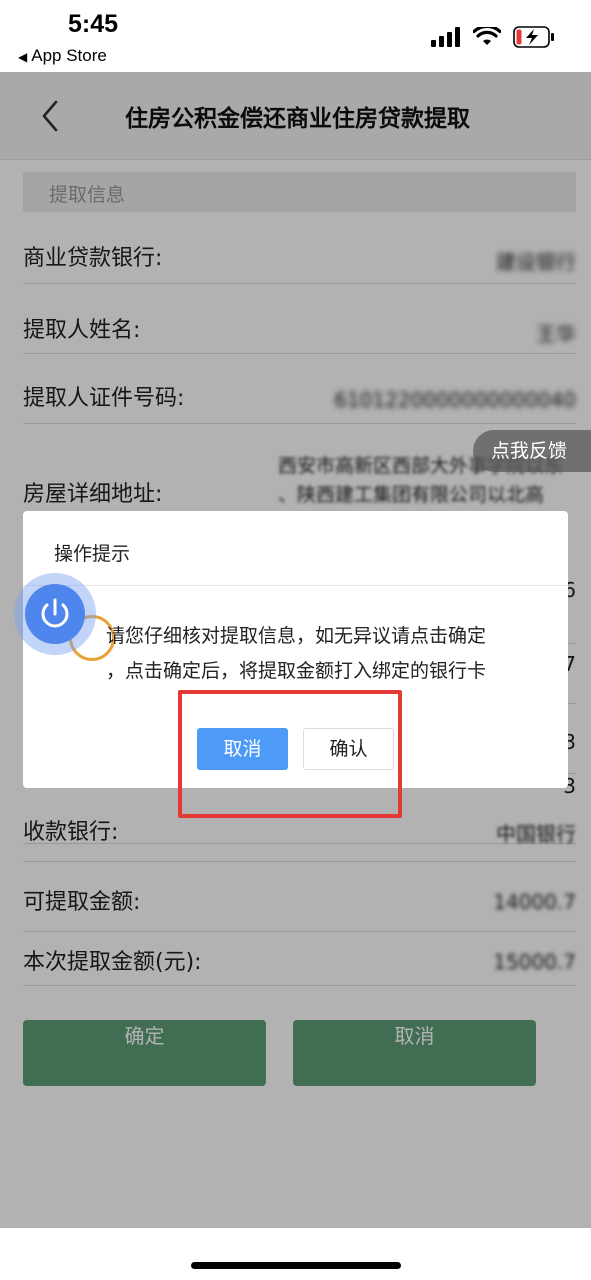 The height and width of the screenshot is (1280, 591). Describe the element at coordinates (532, 451) in the screenshot. I see `feedback-button: 点我反馈` at that location.